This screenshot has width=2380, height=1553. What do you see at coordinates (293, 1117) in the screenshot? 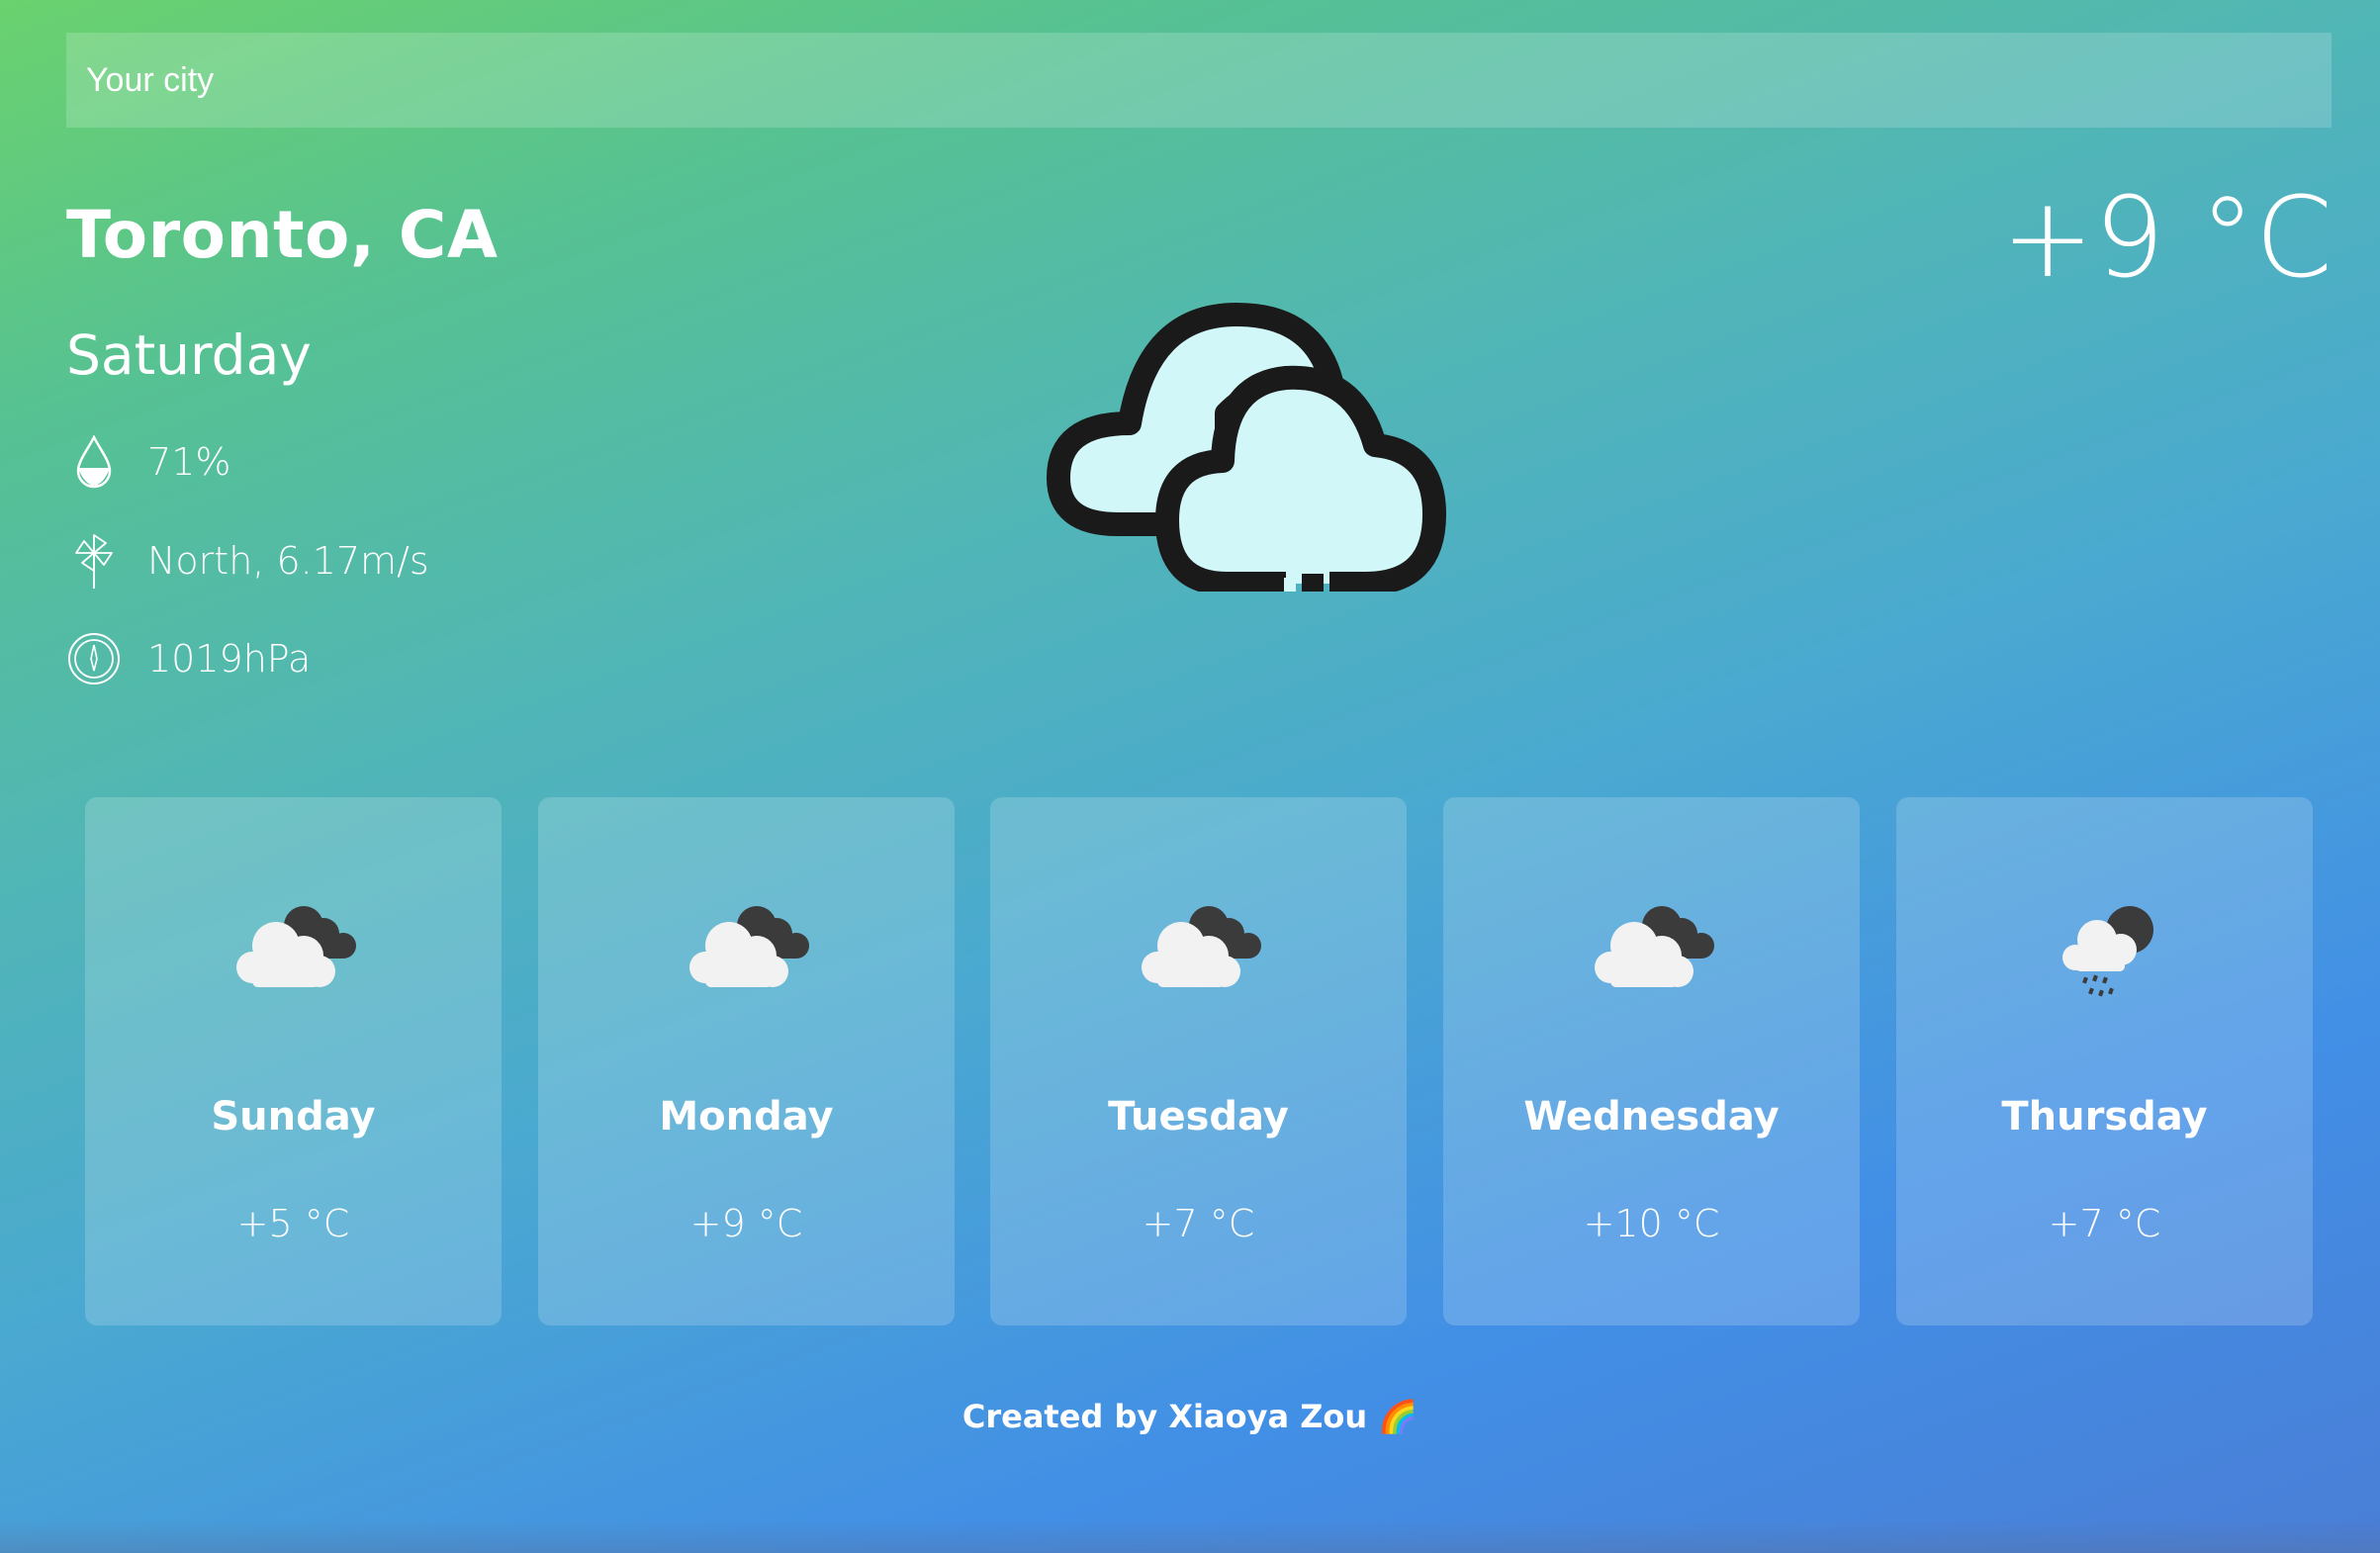
I see `forecast-day: Sunday` at bounding box center [293, 1117].